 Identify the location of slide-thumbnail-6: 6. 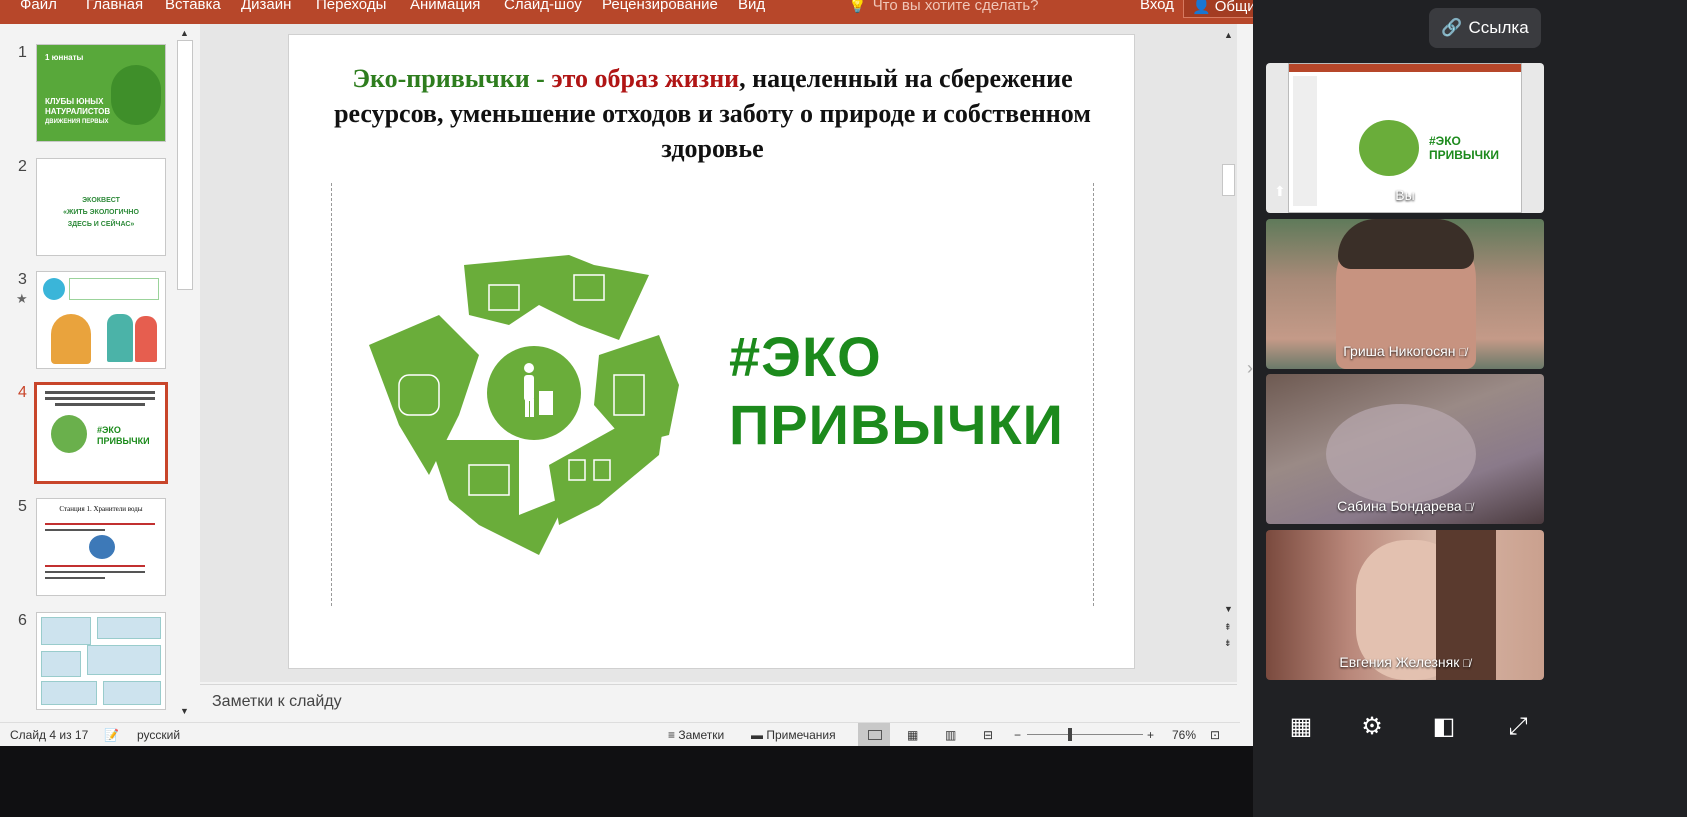
(95, 664).